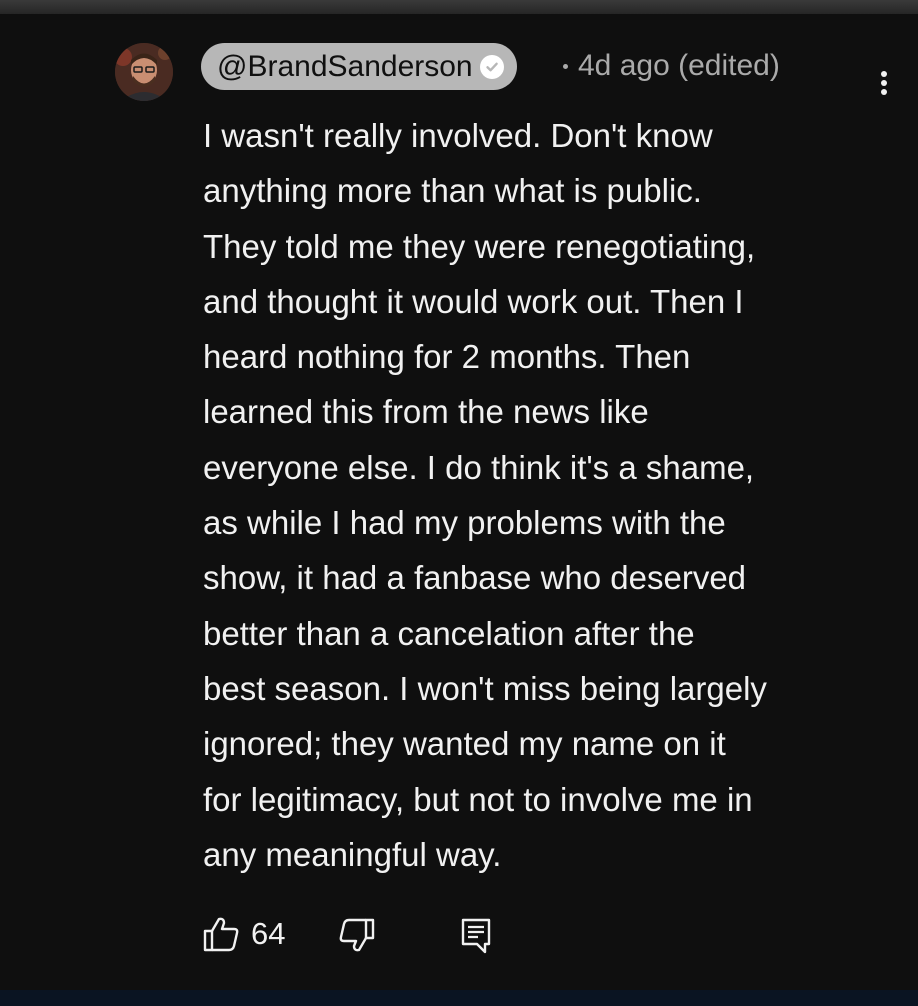 Image resolution: width=918 pixels, height=1006 pixels. Describe the element at coordinates (464, 744) in the screenshot. I see `comment-text-line: ignored; they wanted my name on it` at that location.